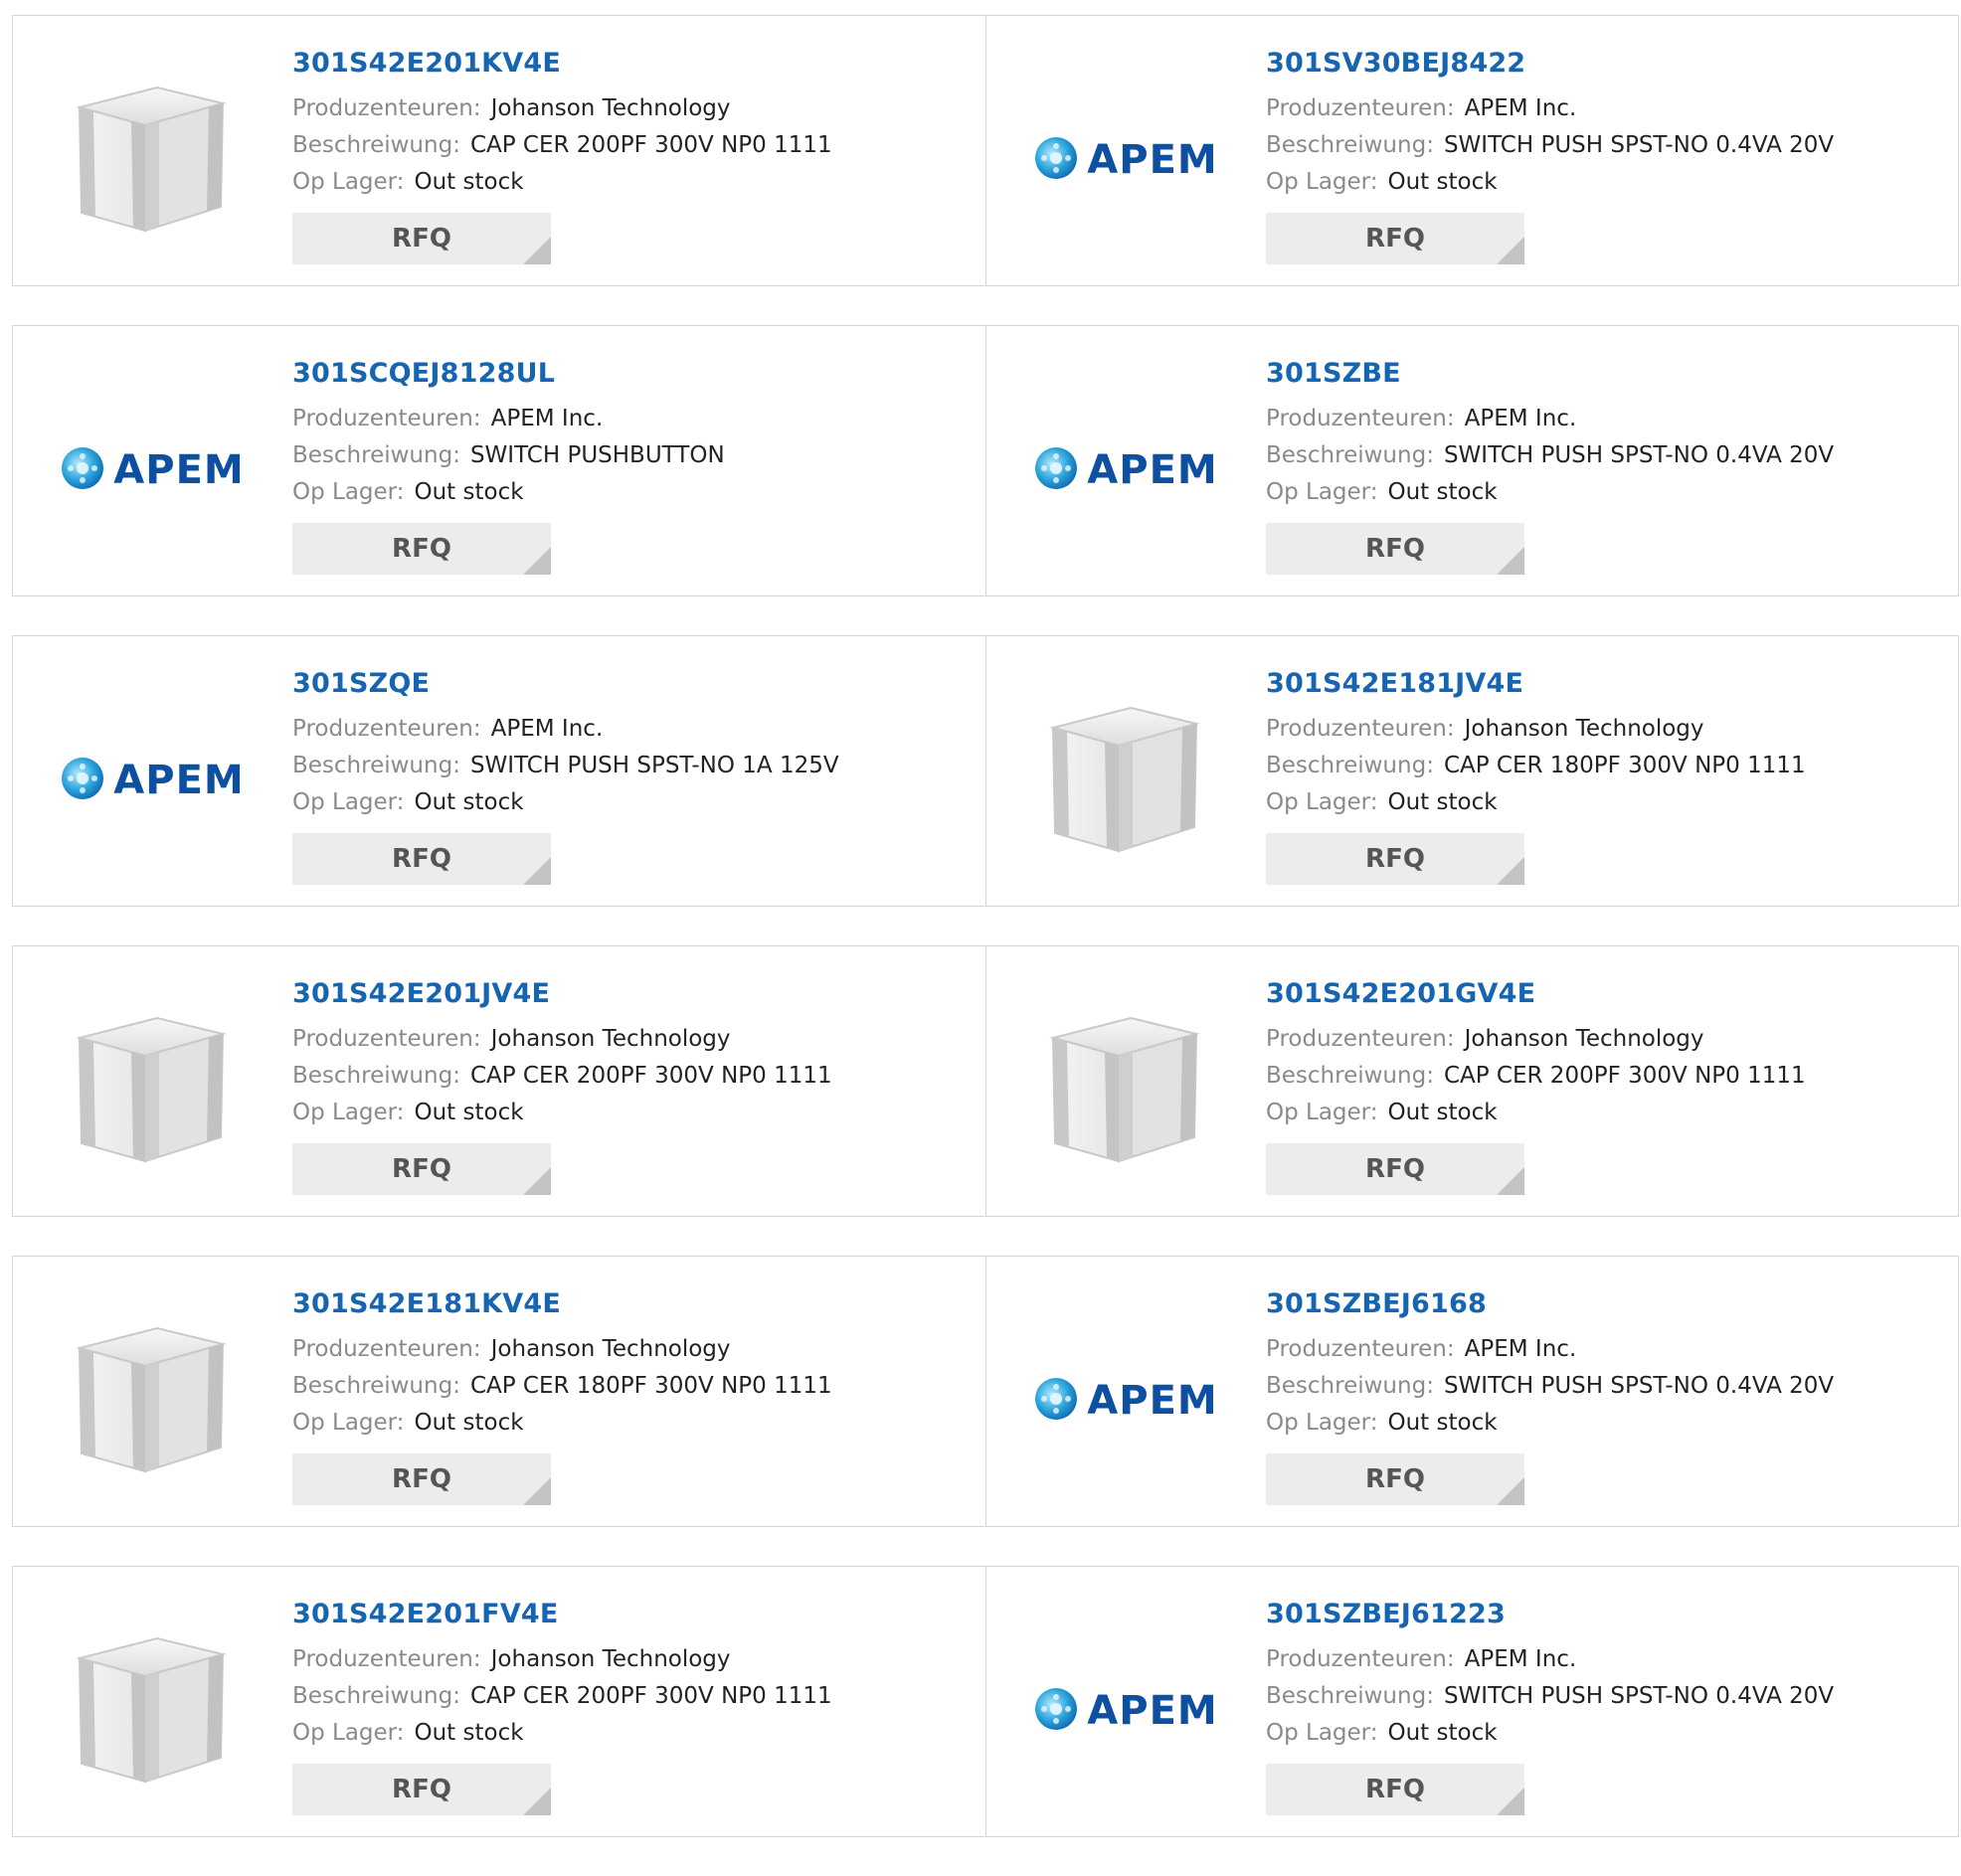 The width and height of the screenshot is (1961, 1876). I want to click on stock-label: Op Lager:, so click(1322, 802).